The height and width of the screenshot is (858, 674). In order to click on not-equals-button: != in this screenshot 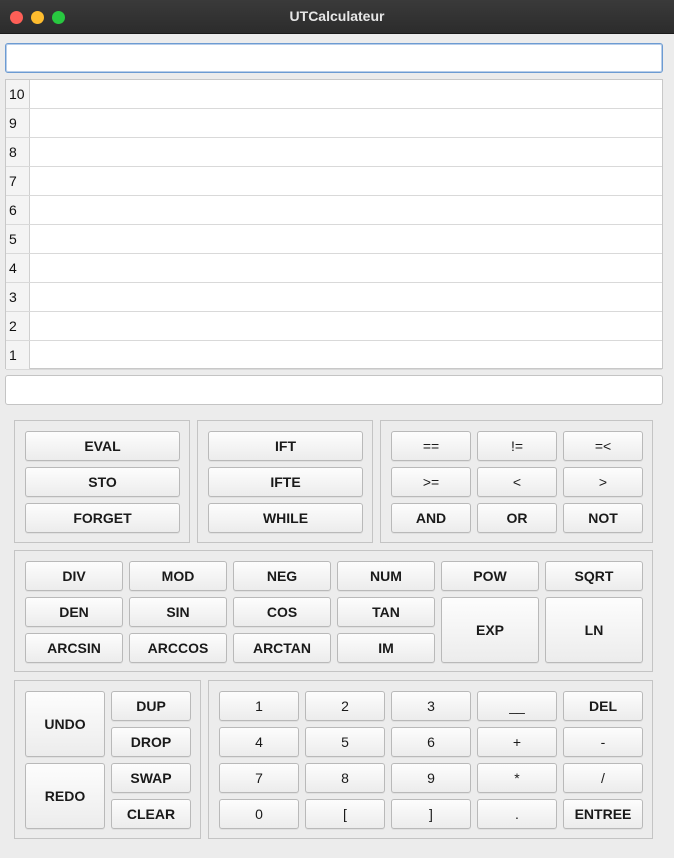, I will do `click(517, 446)`.